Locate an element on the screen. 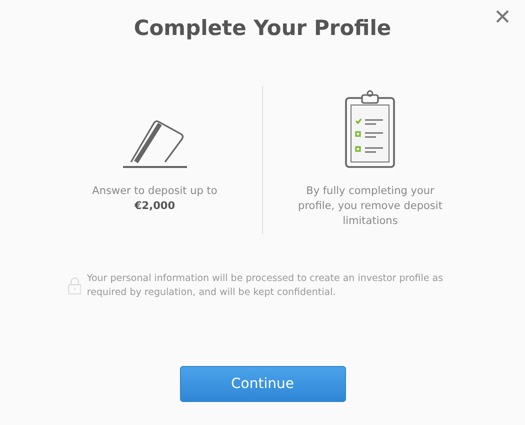  clipboard-checklist-icon is located at coordinates (370, 129).